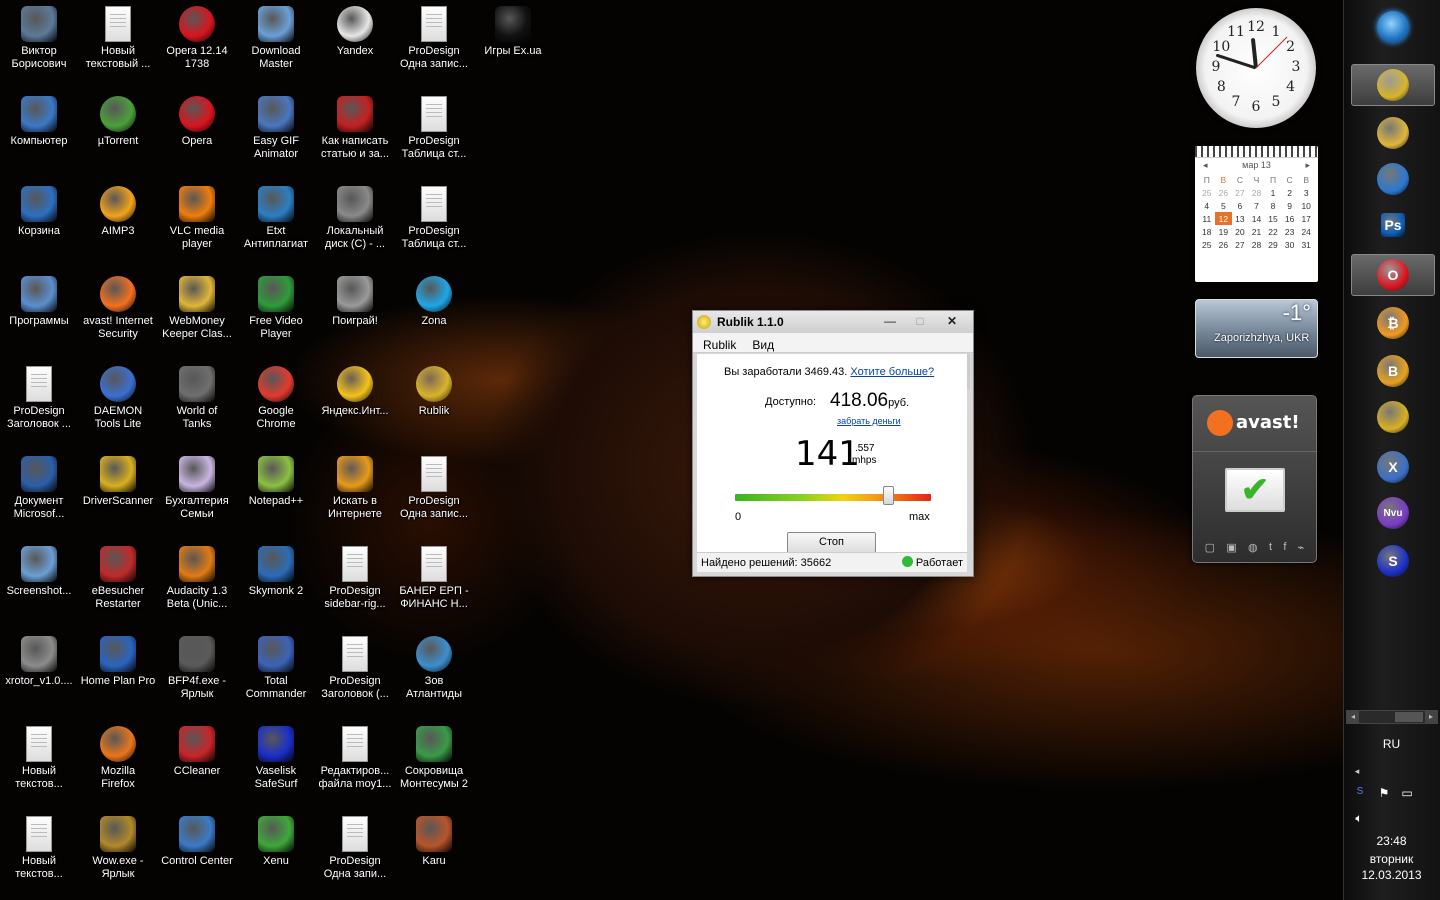 The height and width of the screenshot is (900, 1440). I want to click on calendar-day: 17, so click(1306, 218).